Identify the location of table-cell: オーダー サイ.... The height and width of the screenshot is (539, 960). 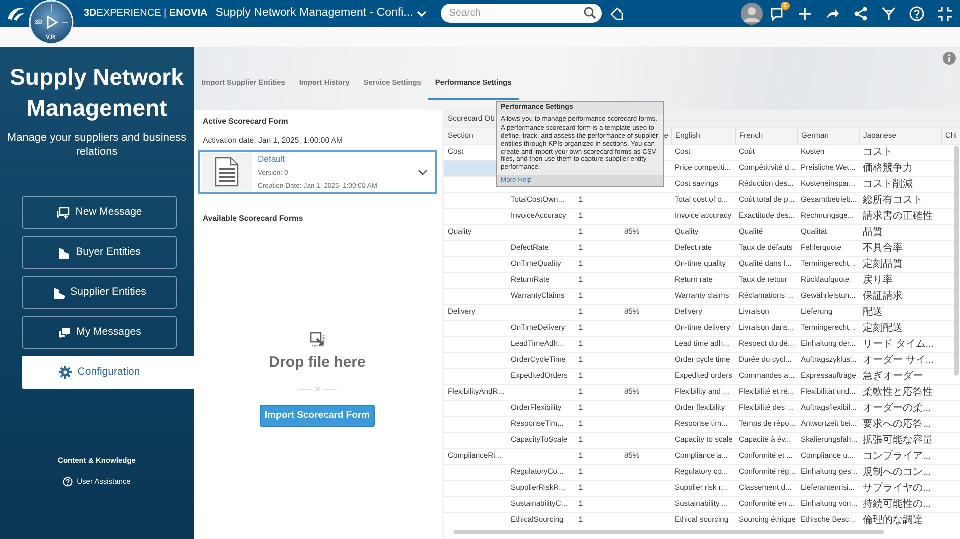
(900, 360).